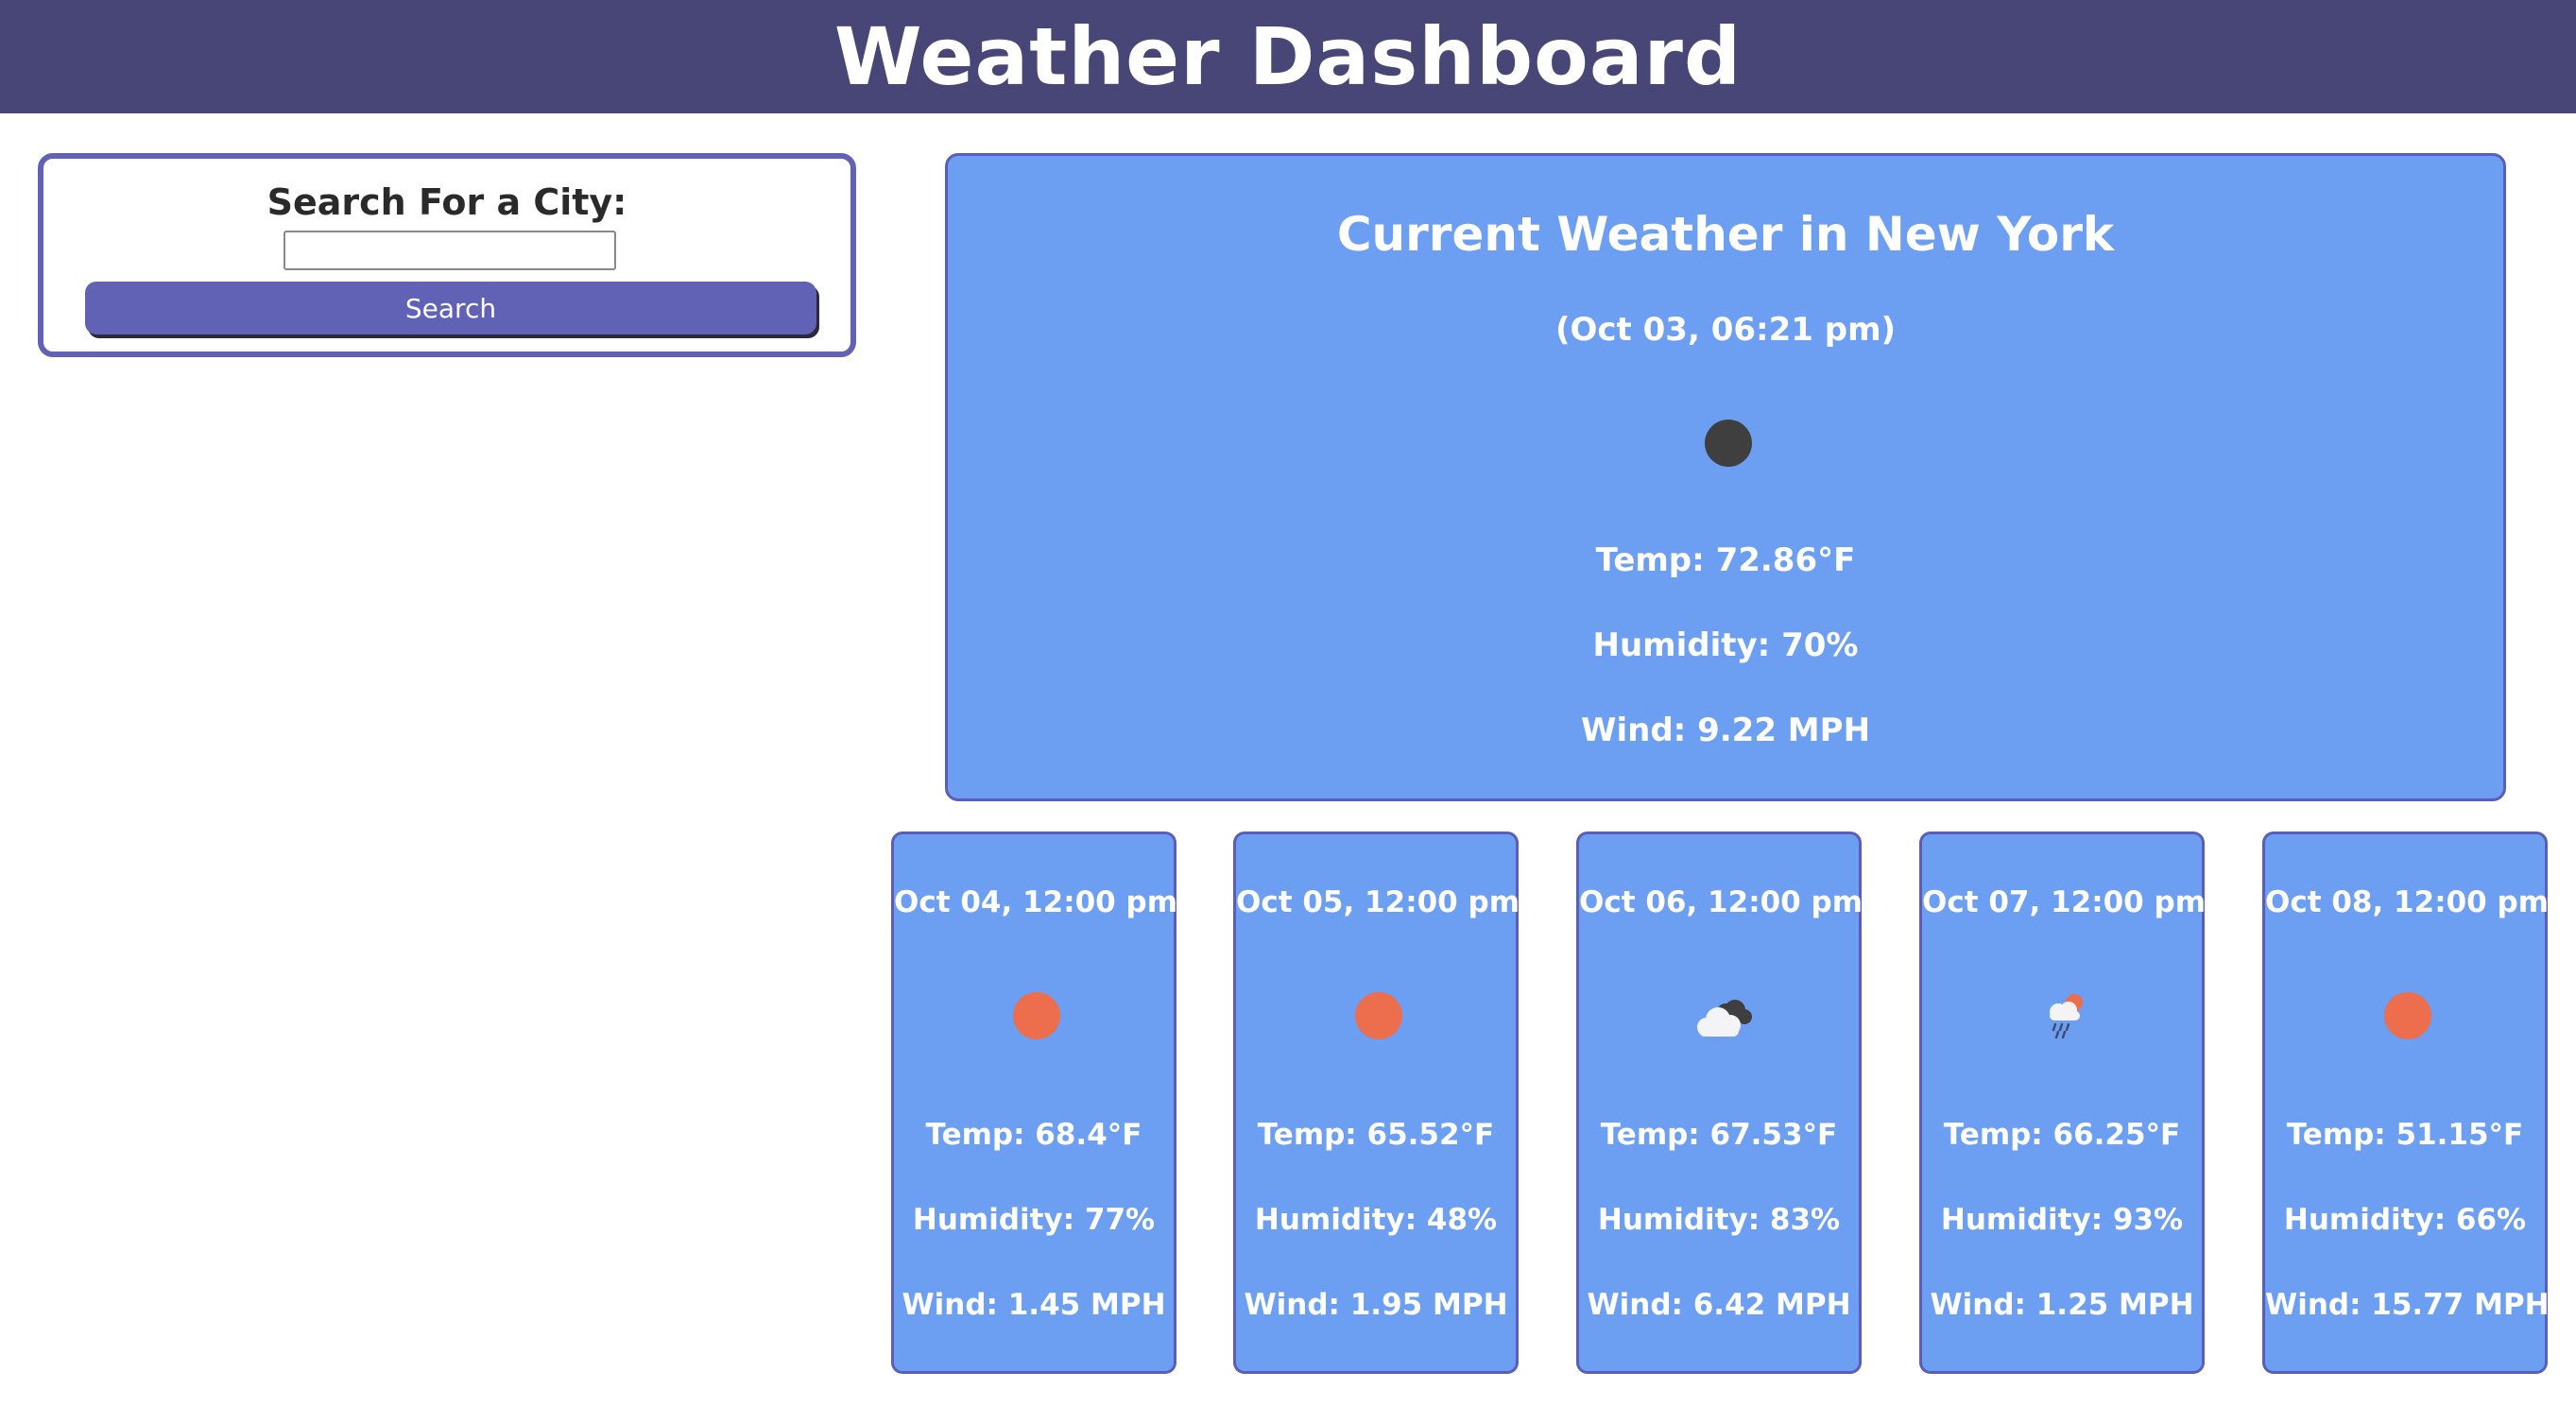 The image size is (2576, 1406). Describe the element at coordinates (1376, 1135) in the screenshot. I see `forecast-temp: Temp: 65.52°F` at that location.